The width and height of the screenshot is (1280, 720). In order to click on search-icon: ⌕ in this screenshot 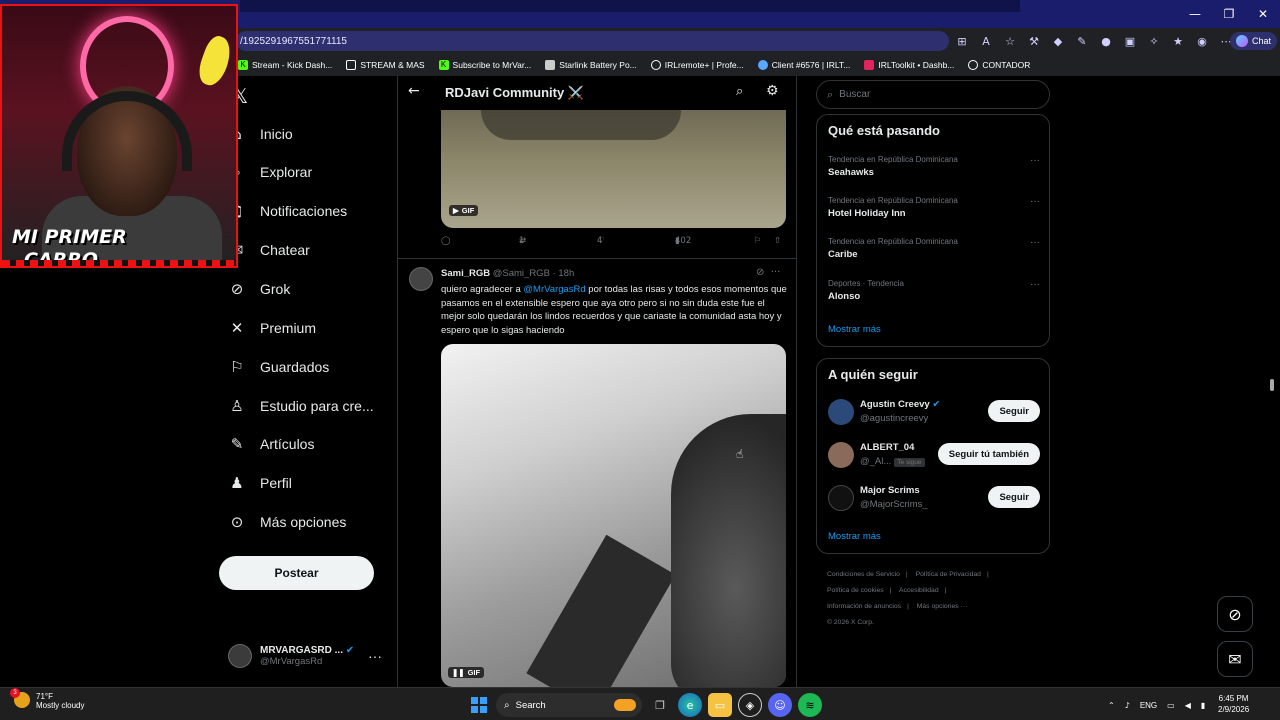, I will do `click(739, 91)`.